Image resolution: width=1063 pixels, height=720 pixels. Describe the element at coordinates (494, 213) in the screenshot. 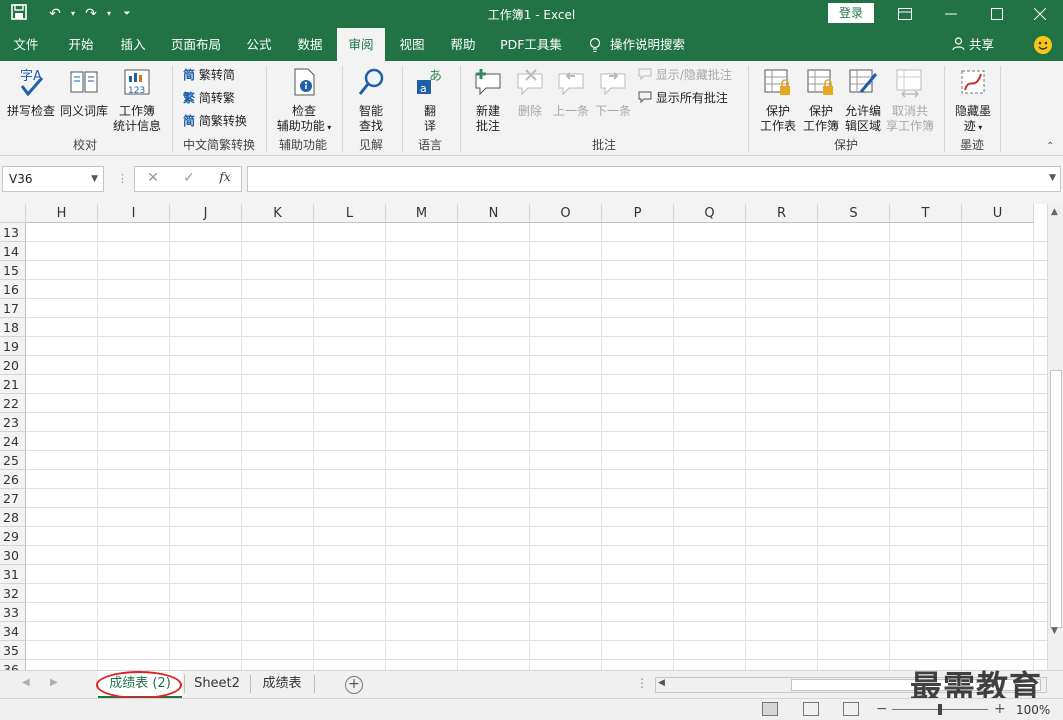

I see `column-header: N` at that location.